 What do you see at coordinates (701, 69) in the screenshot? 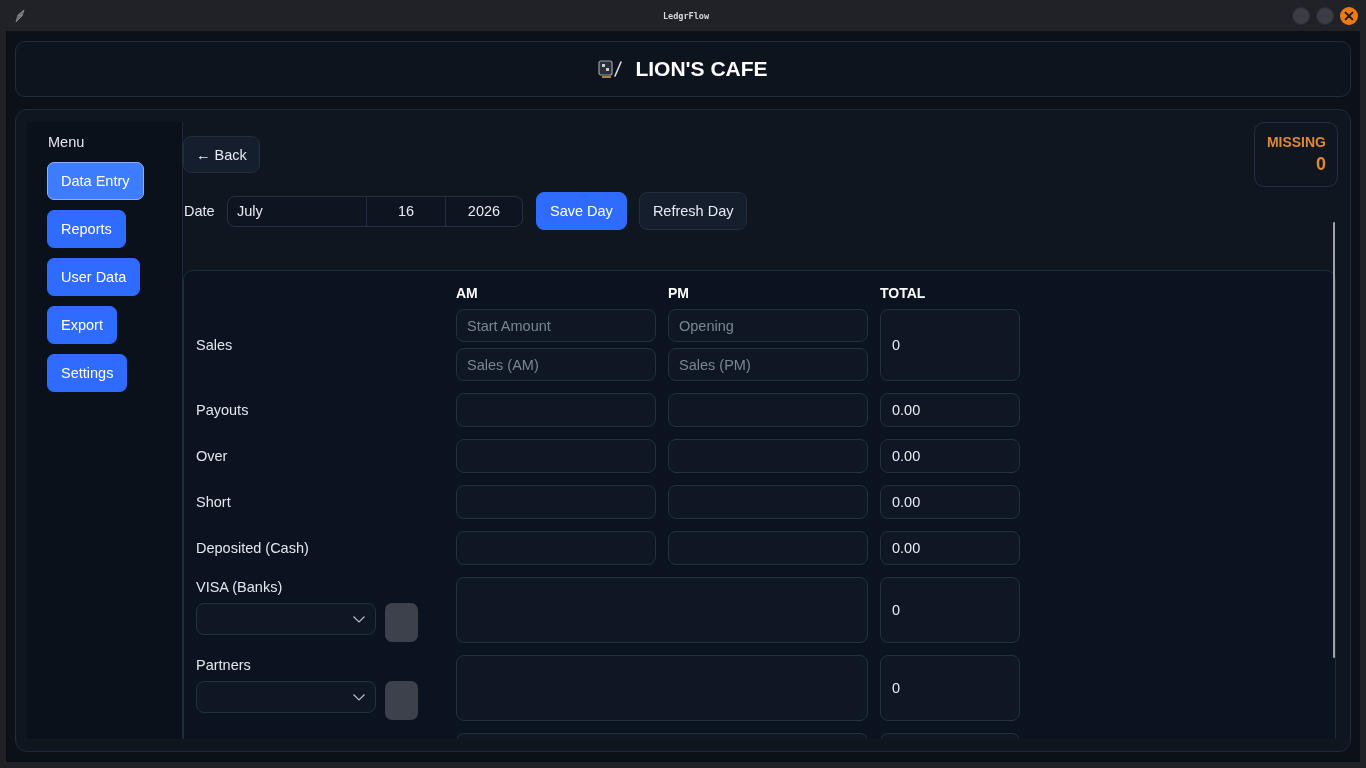
I see `cafe-title: LION'S CAFE` at bounding box center [701, 69].